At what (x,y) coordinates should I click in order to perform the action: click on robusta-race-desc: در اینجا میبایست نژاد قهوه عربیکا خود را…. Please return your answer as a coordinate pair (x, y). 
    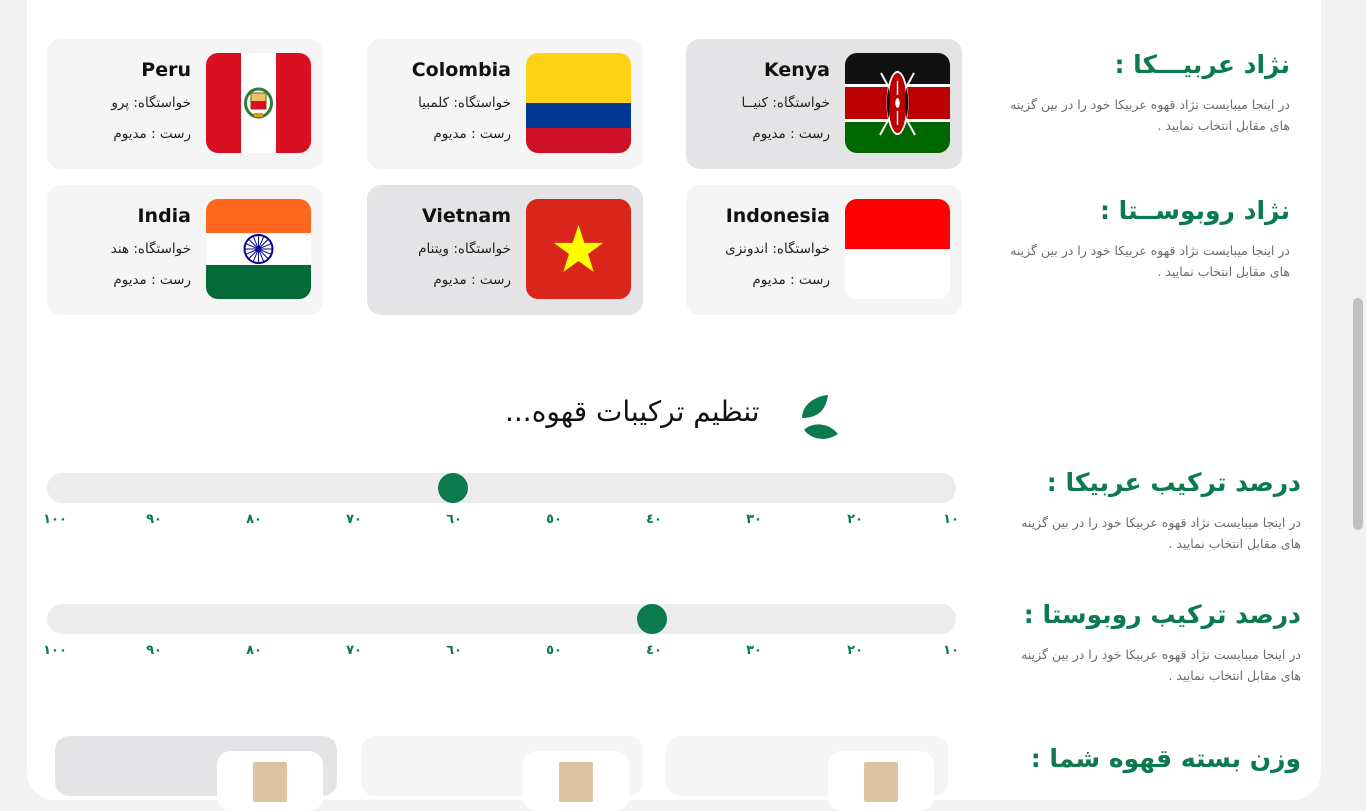
    Looking at the image, I should click on (1150, 261).